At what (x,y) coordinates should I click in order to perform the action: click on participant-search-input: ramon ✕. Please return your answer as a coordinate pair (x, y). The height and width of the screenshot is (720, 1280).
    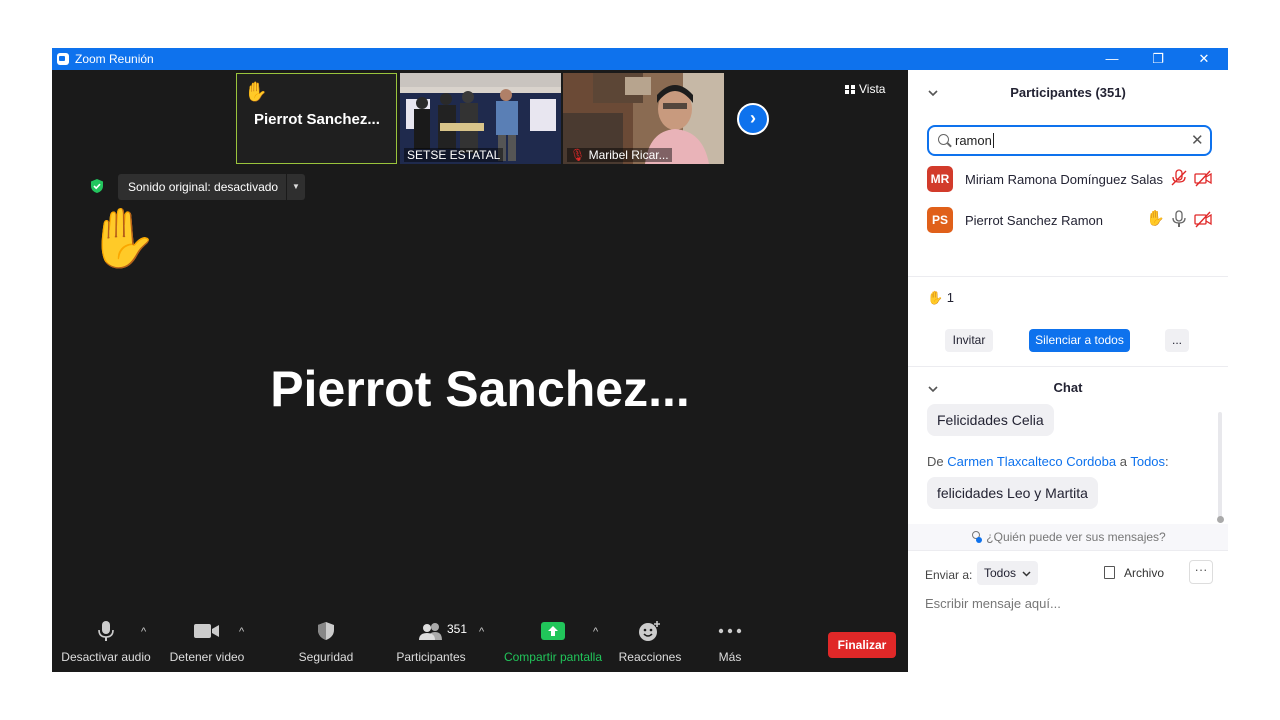
    Looking at the image, I should click on (1069, 140).